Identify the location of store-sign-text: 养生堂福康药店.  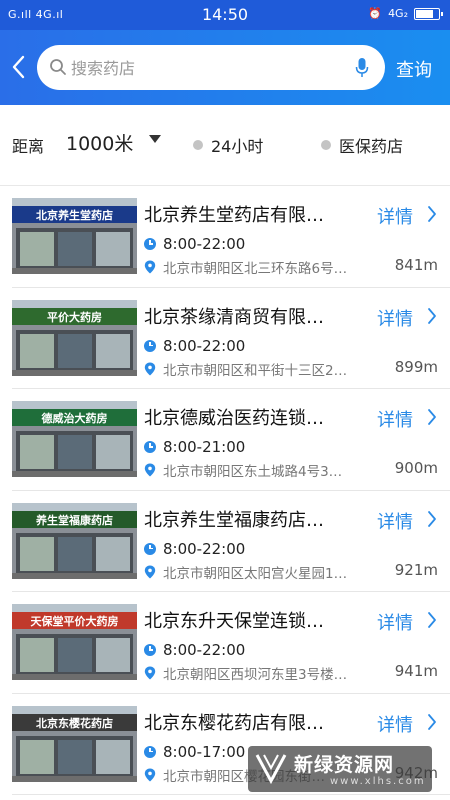
(74, 520).